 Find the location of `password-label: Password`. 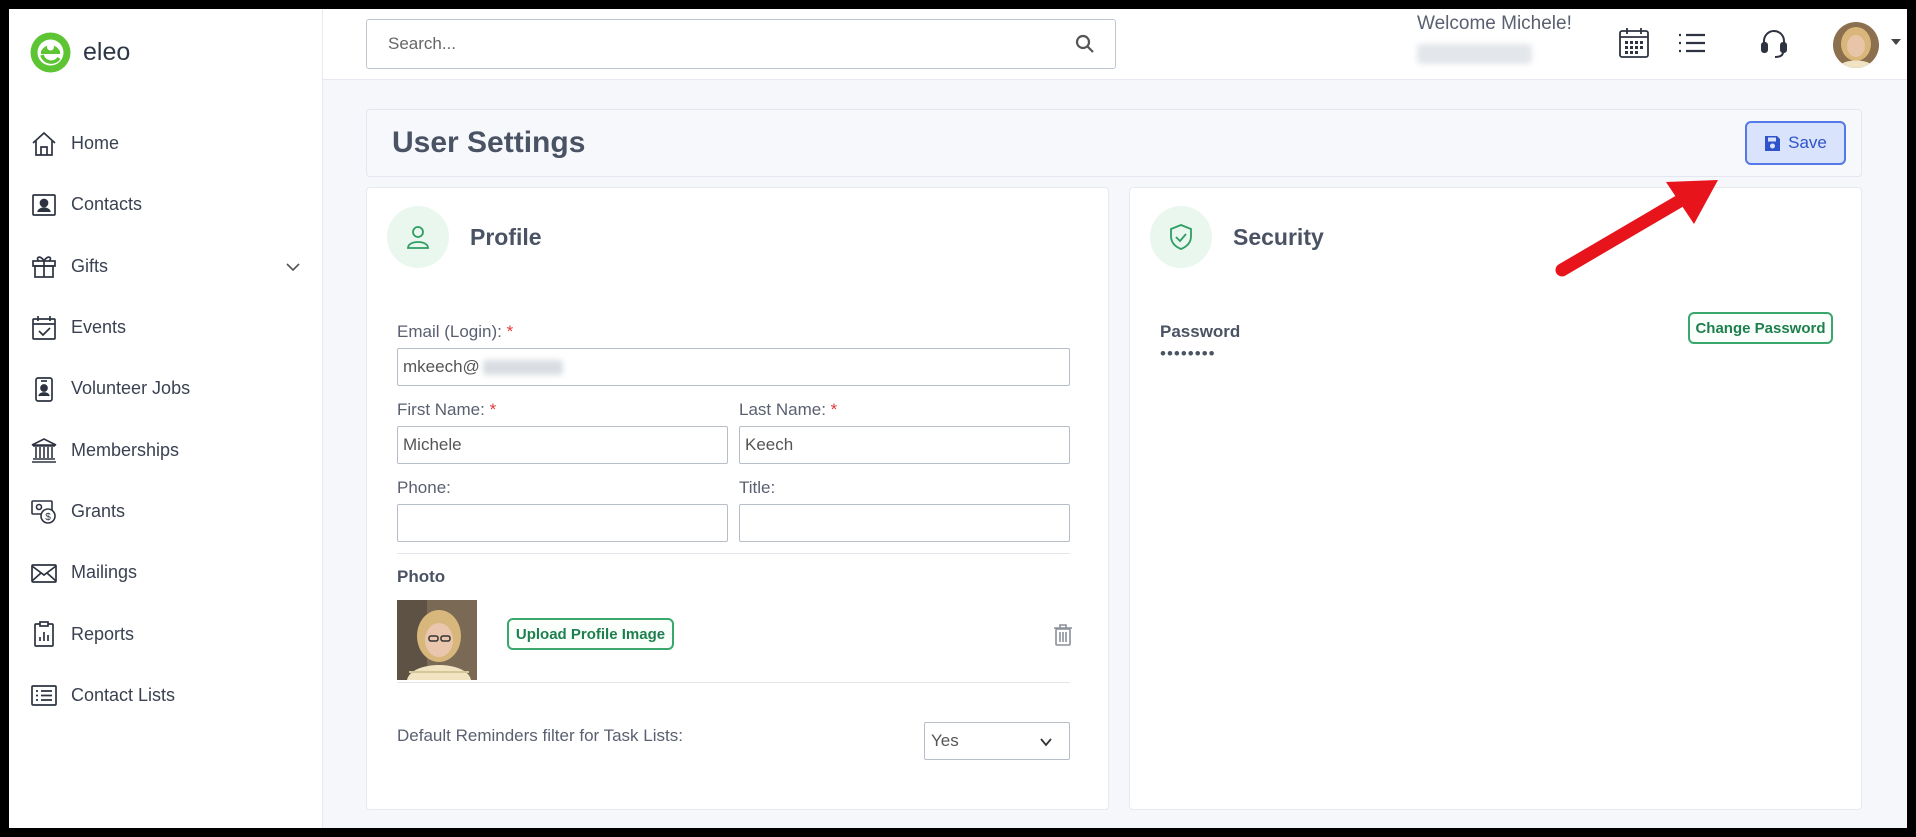

password-label: Password is located at coordinates (1200, 331).